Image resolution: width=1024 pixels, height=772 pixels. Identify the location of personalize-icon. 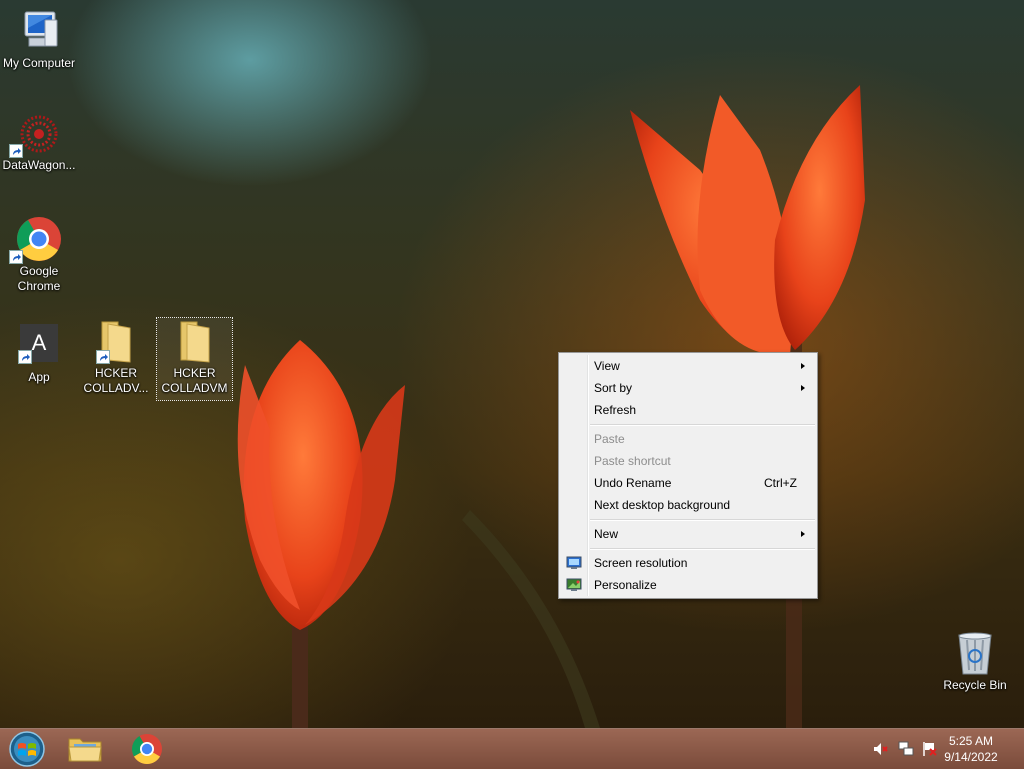
(574, 585).